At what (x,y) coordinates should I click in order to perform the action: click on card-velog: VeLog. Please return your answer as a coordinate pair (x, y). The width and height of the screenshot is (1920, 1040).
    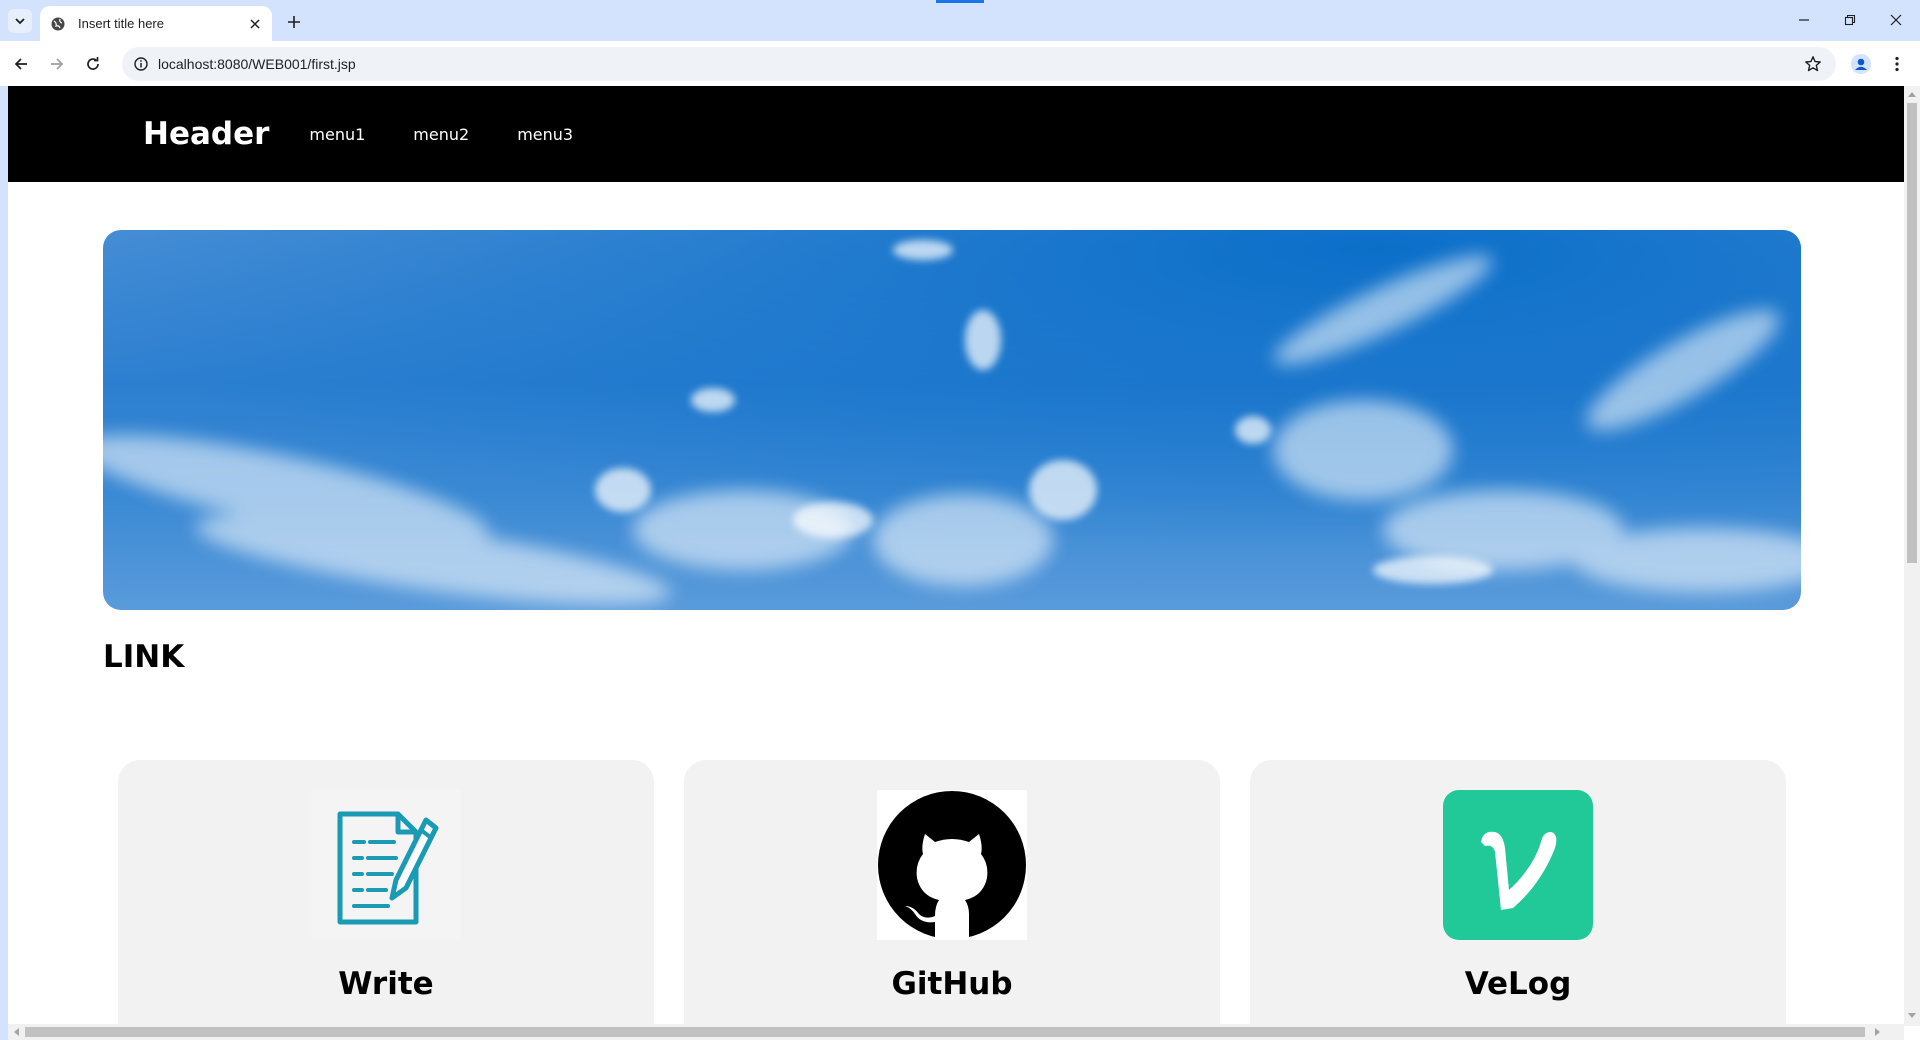
    Looking at the image, I should click on (1518, 900).